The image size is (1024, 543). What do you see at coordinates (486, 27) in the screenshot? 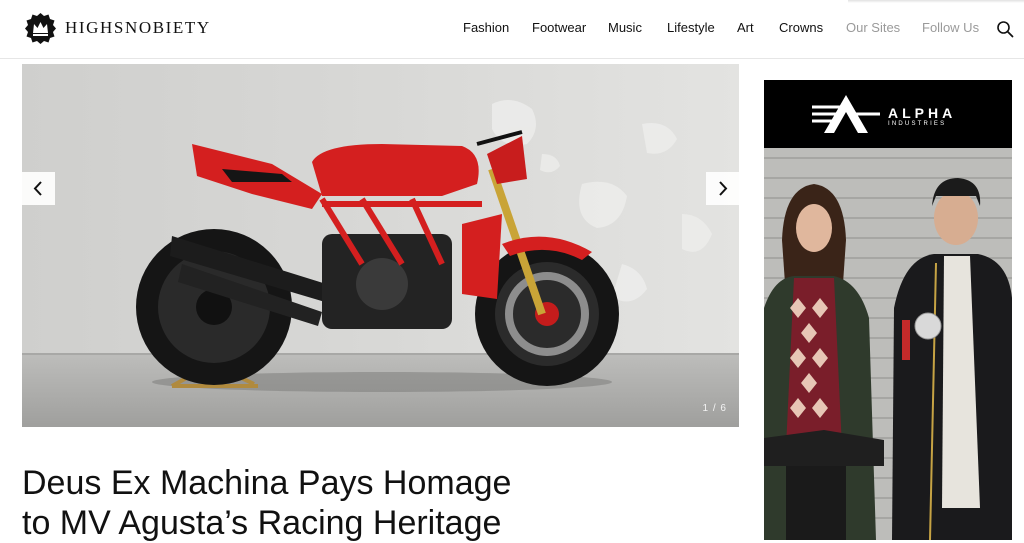
I see `nav-item-fashion: Fashion` at bounding box center [486, 27].